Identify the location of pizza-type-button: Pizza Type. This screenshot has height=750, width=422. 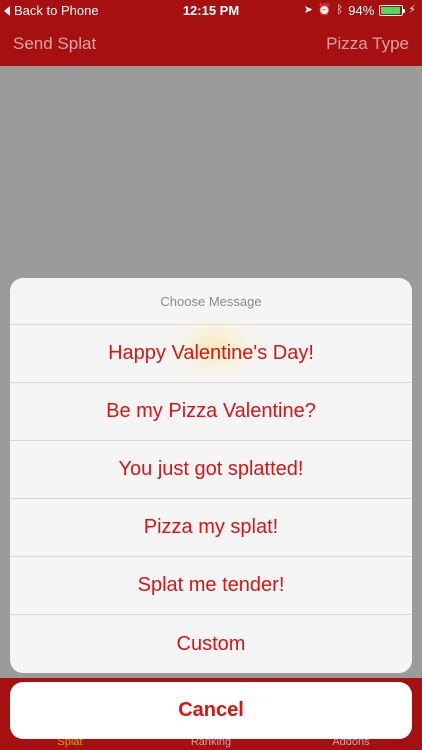
(367, 44).